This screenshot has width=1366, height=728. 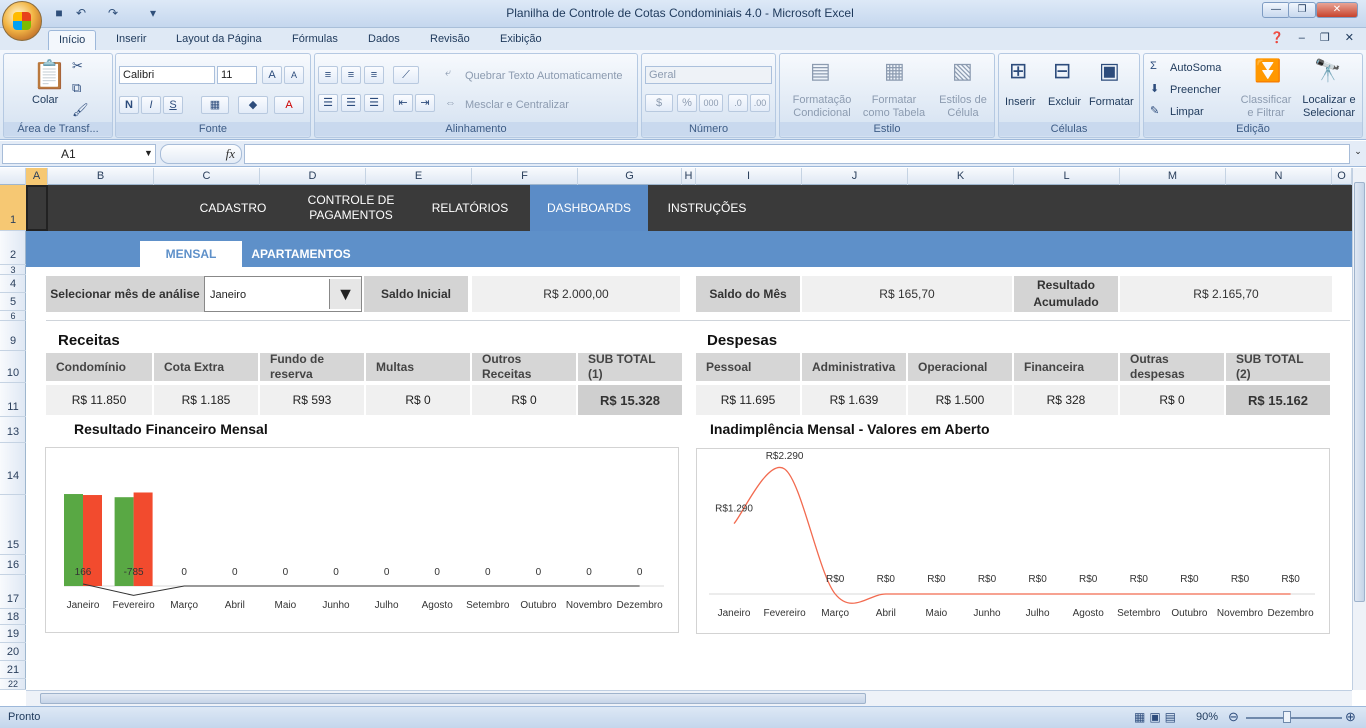 I want to click on col-header-d: D, so click(x=313, y=176).